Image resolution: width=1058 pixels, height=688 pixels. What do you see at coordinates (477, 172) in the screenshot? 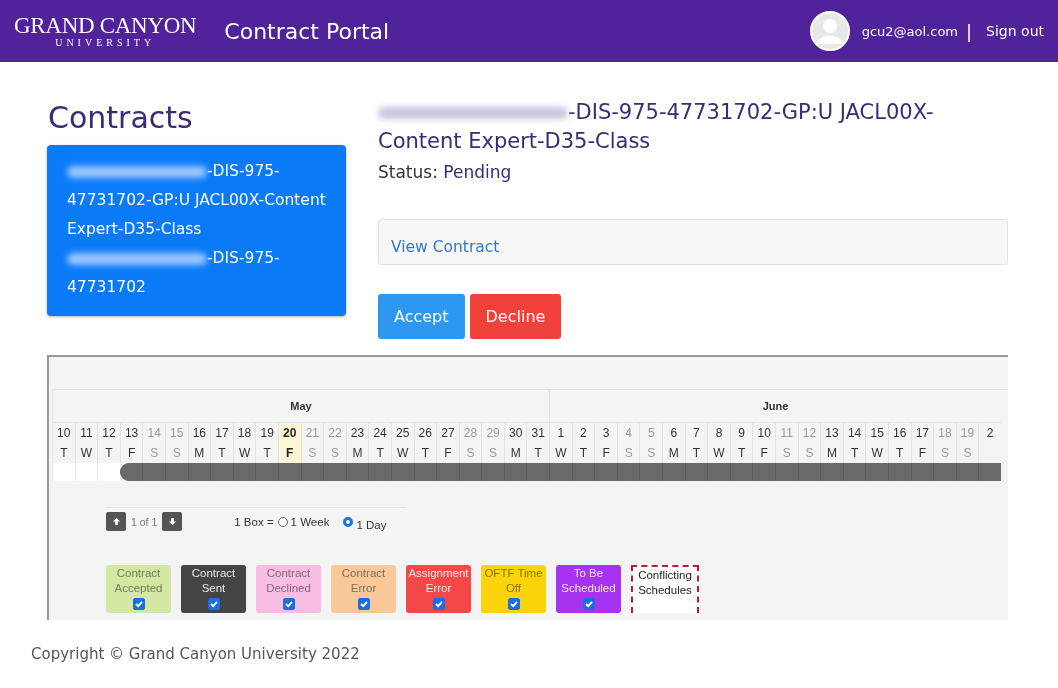
I see `status-value: Pending` at bounding box center [477, 172].